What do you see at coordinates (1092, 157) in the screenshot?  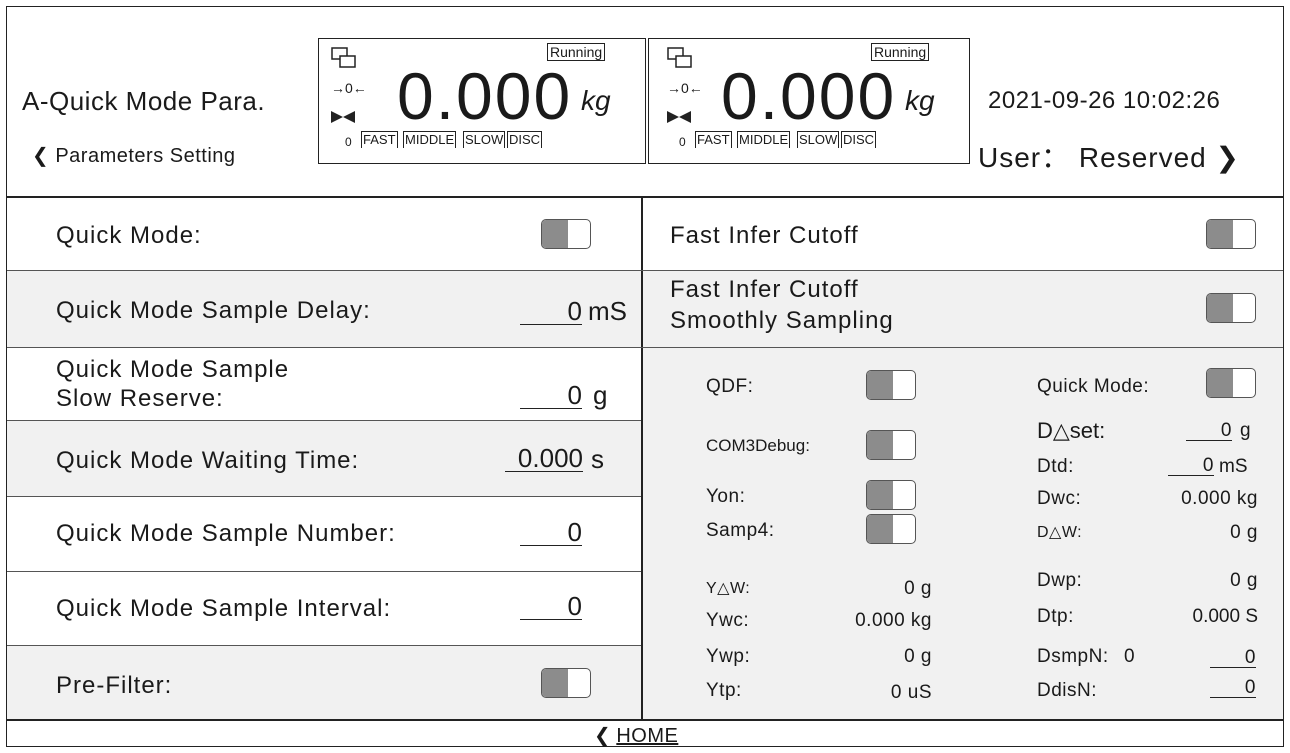 I see `user-label: User： Reserved` at bounding box center [1092, 157].